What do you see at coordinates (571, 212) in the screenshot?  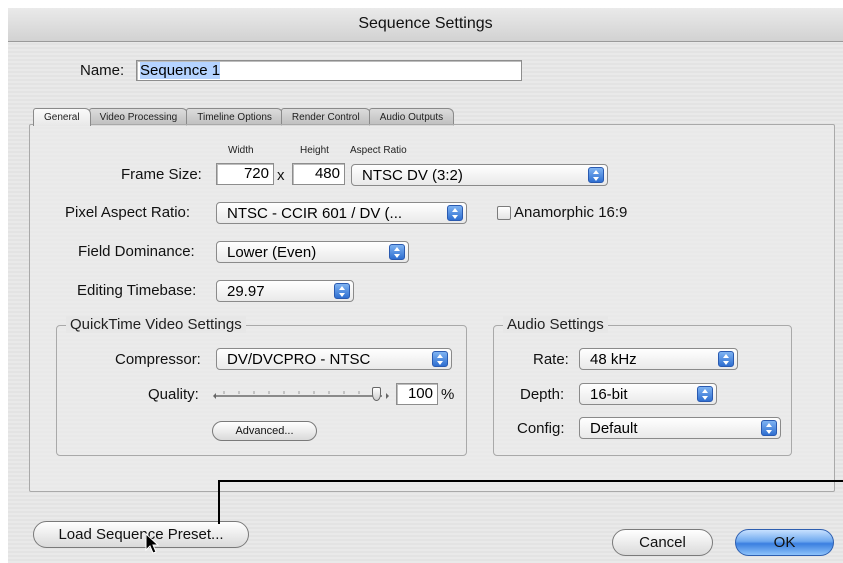 I see `anamorphic-label: Anamorphic 16:9` at bounding box center [571, 212].